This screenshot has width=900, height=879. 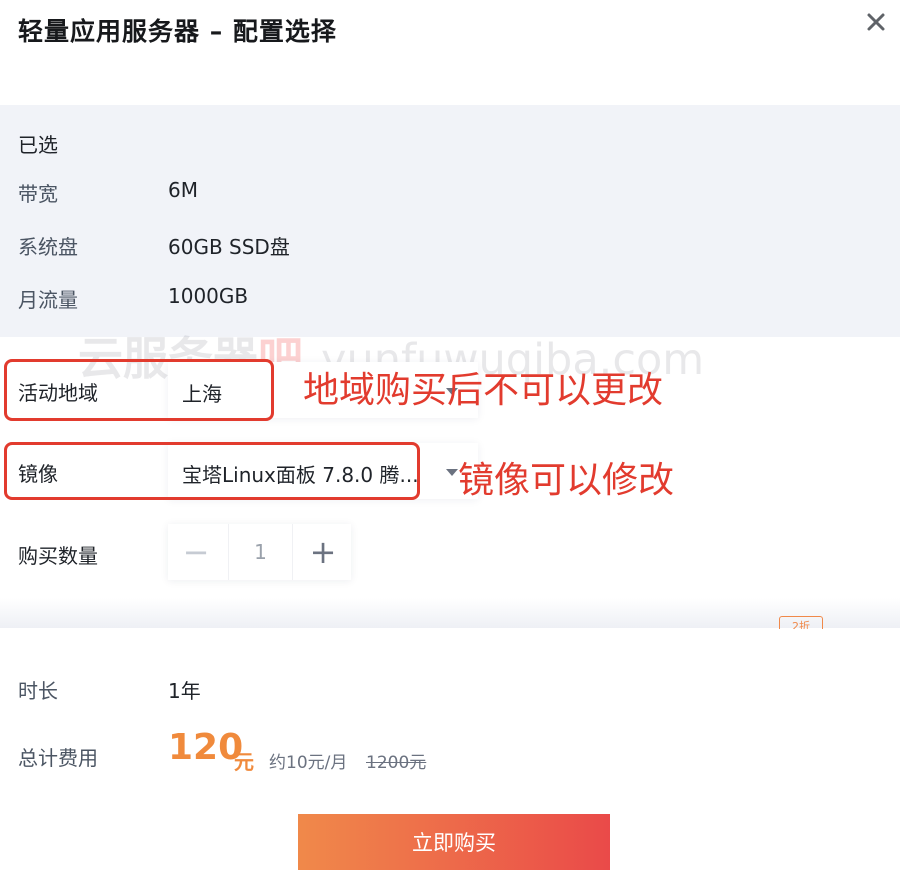 I want to click on quantity-label: 购买数量, so click(x=58, y=556).